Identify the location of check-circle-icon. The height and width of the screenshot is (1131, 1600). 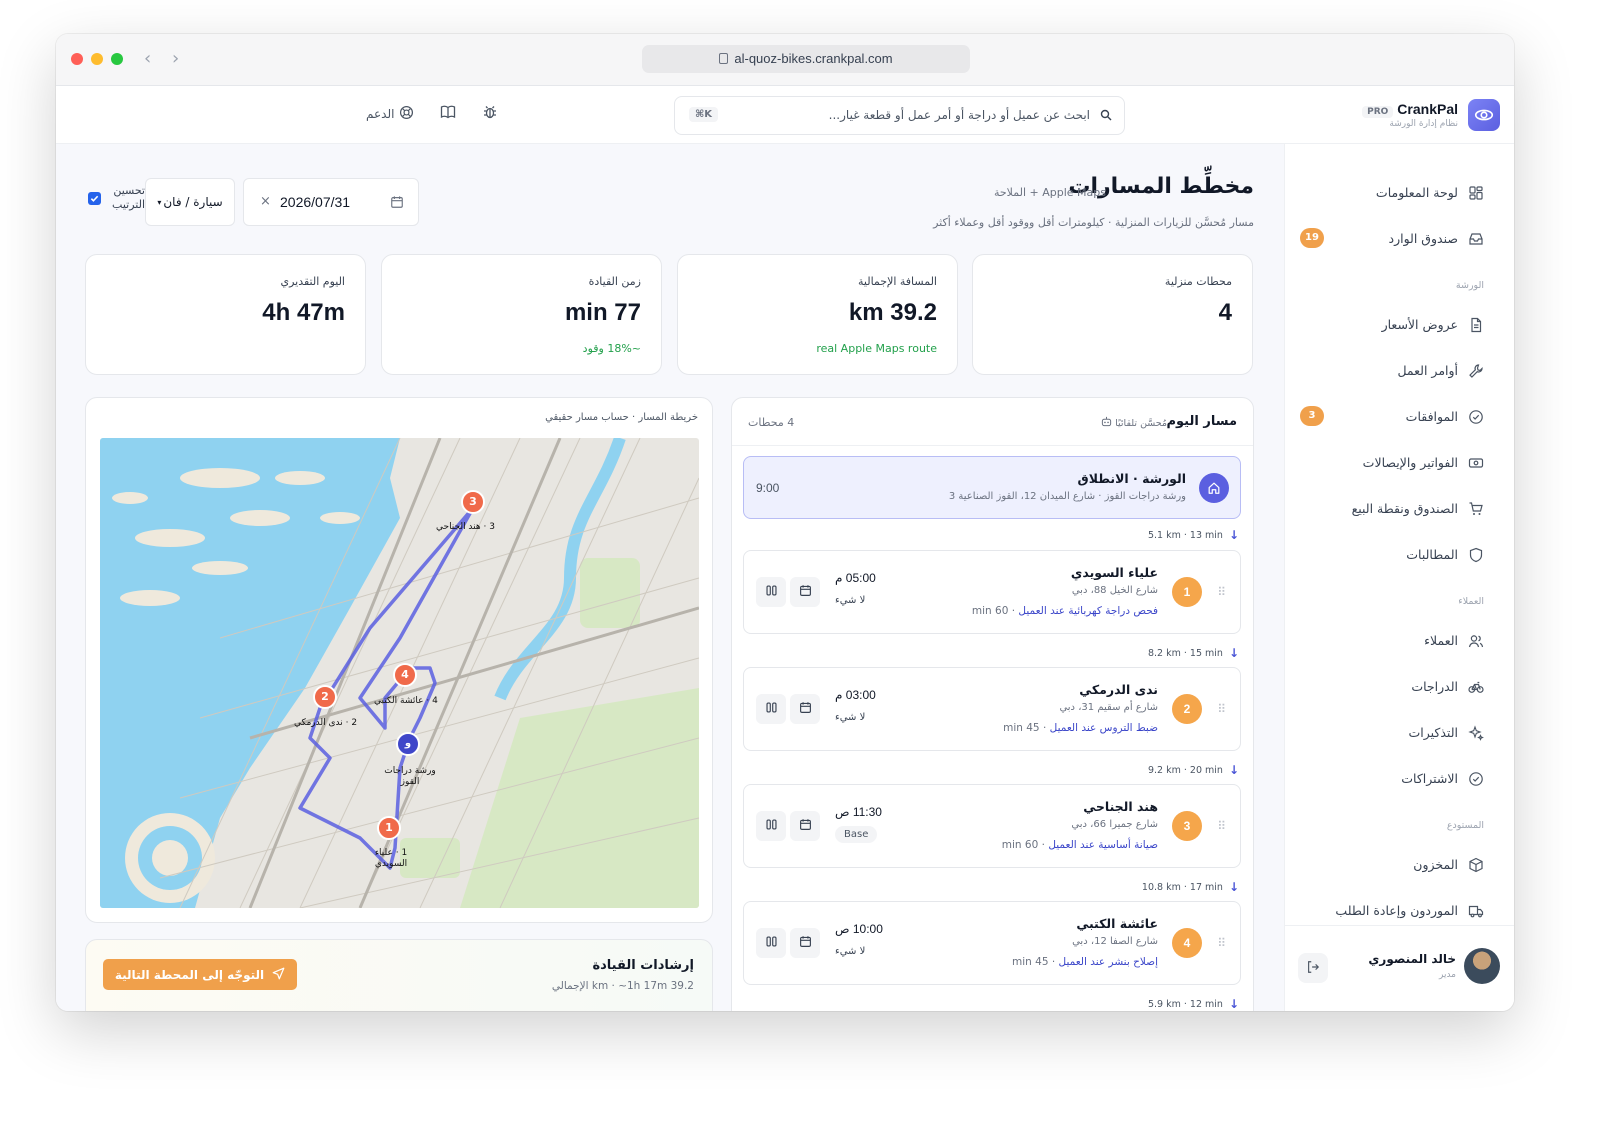
(1476, 417).